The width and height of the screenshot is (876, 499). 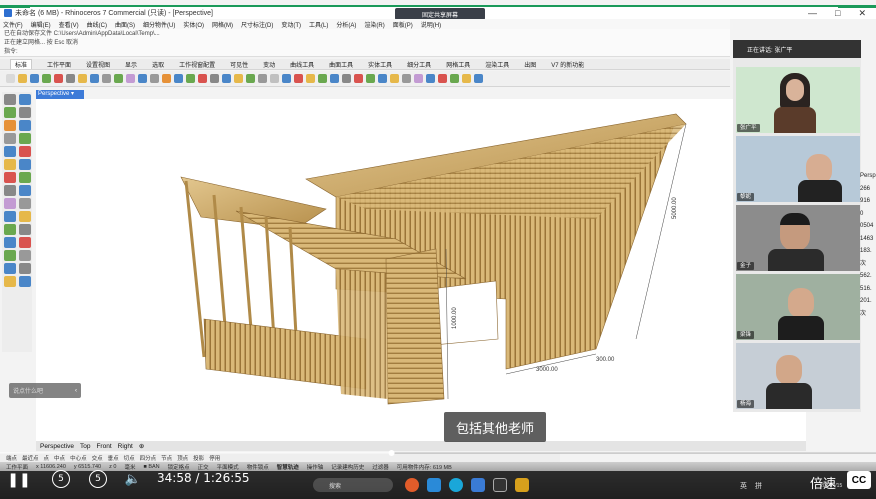 I want to click on tab-display: 显示, so click(x=131, y=64).